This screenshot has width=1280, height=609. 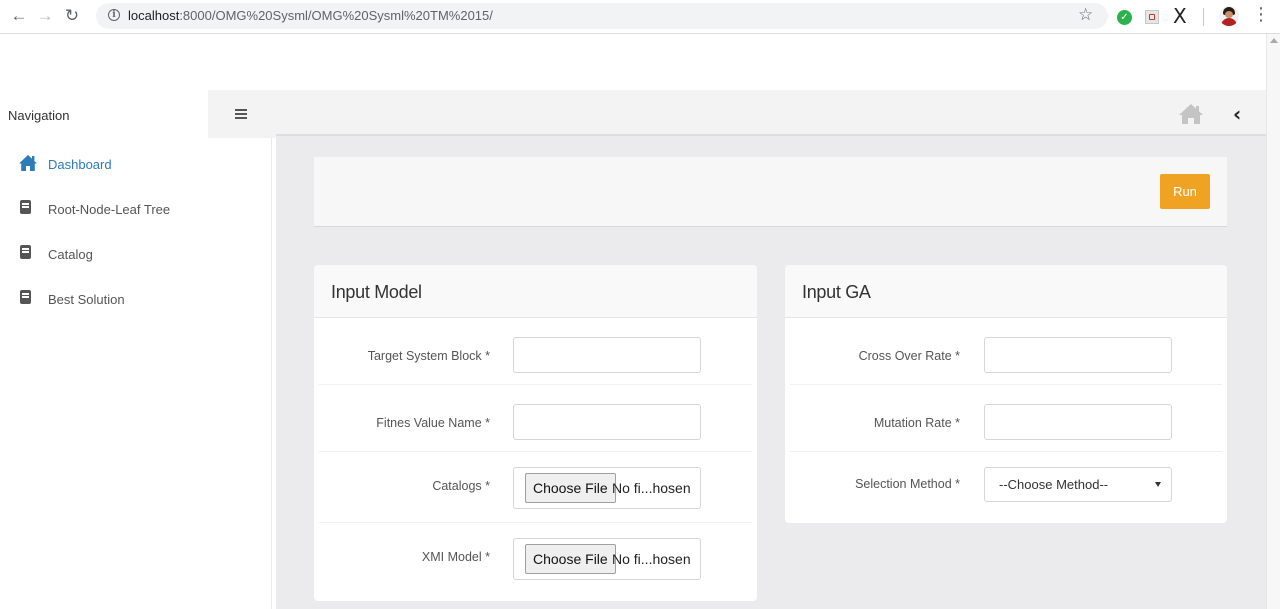 I want to click on sidebar-toggle, so click(x=242, y=114).